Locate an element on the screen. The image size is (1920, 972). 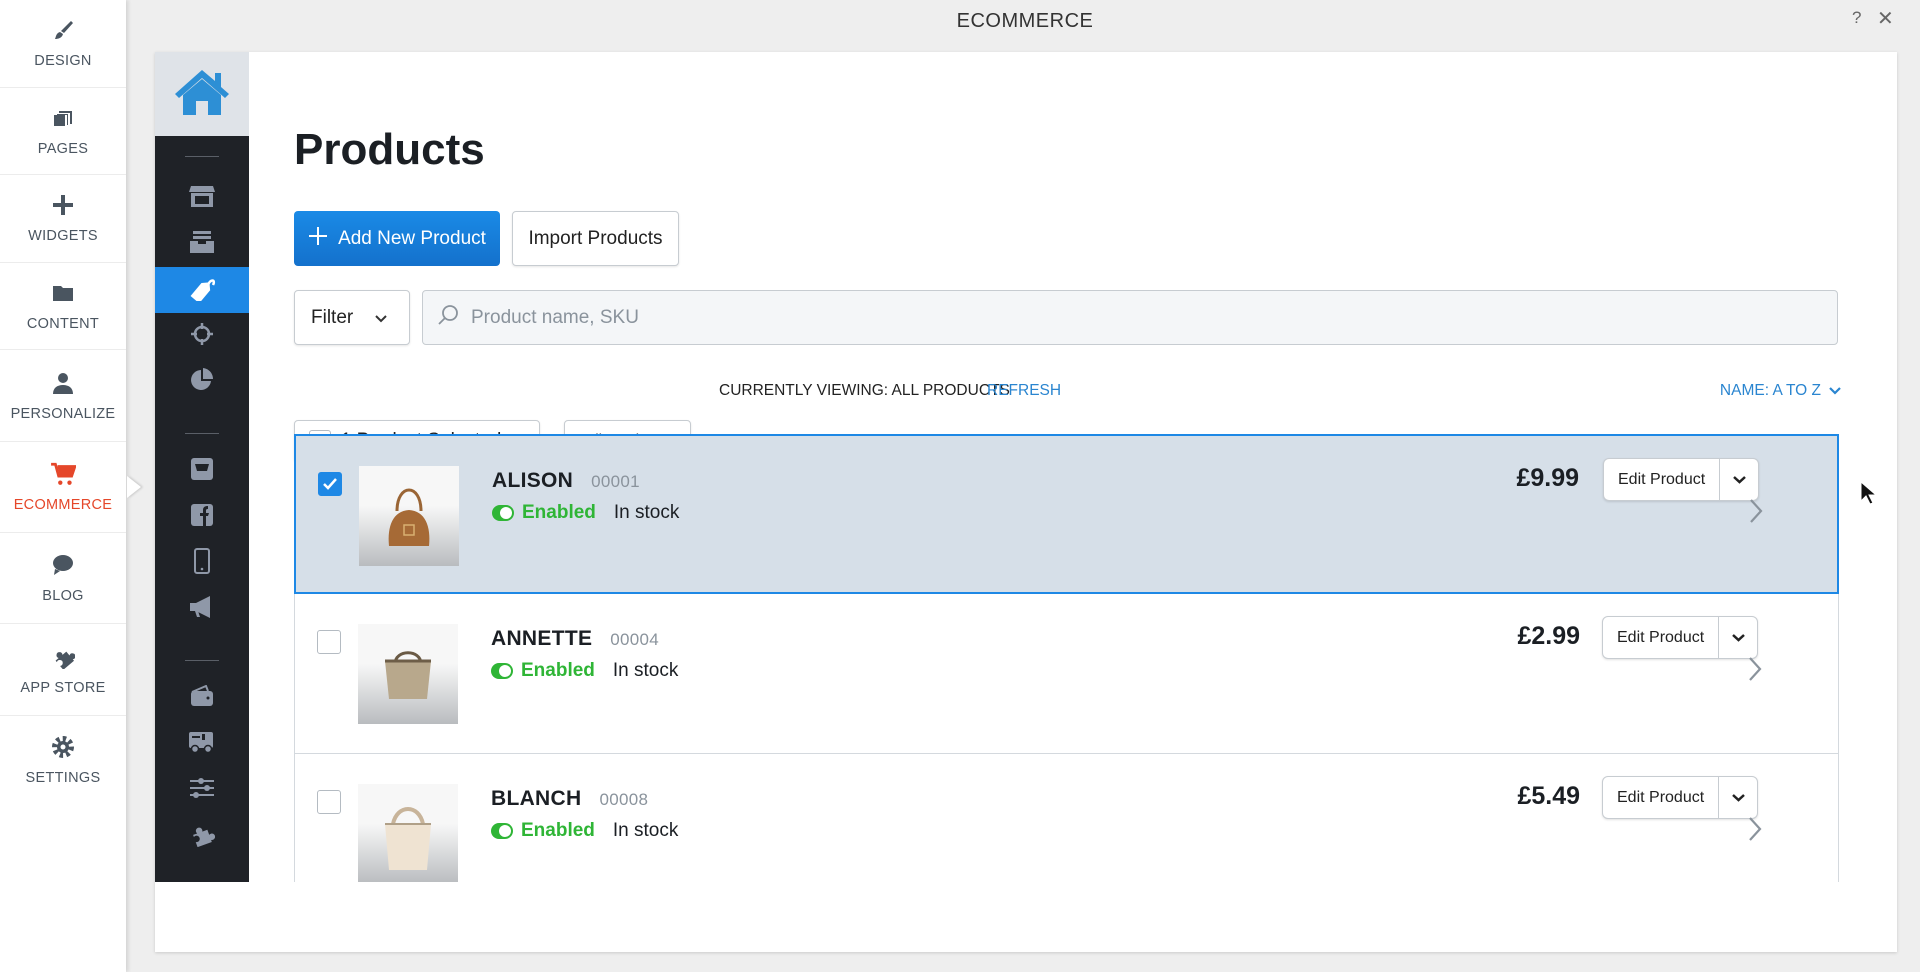
sidebar-item-content: CONTENT is located at coordinates (63, 306).